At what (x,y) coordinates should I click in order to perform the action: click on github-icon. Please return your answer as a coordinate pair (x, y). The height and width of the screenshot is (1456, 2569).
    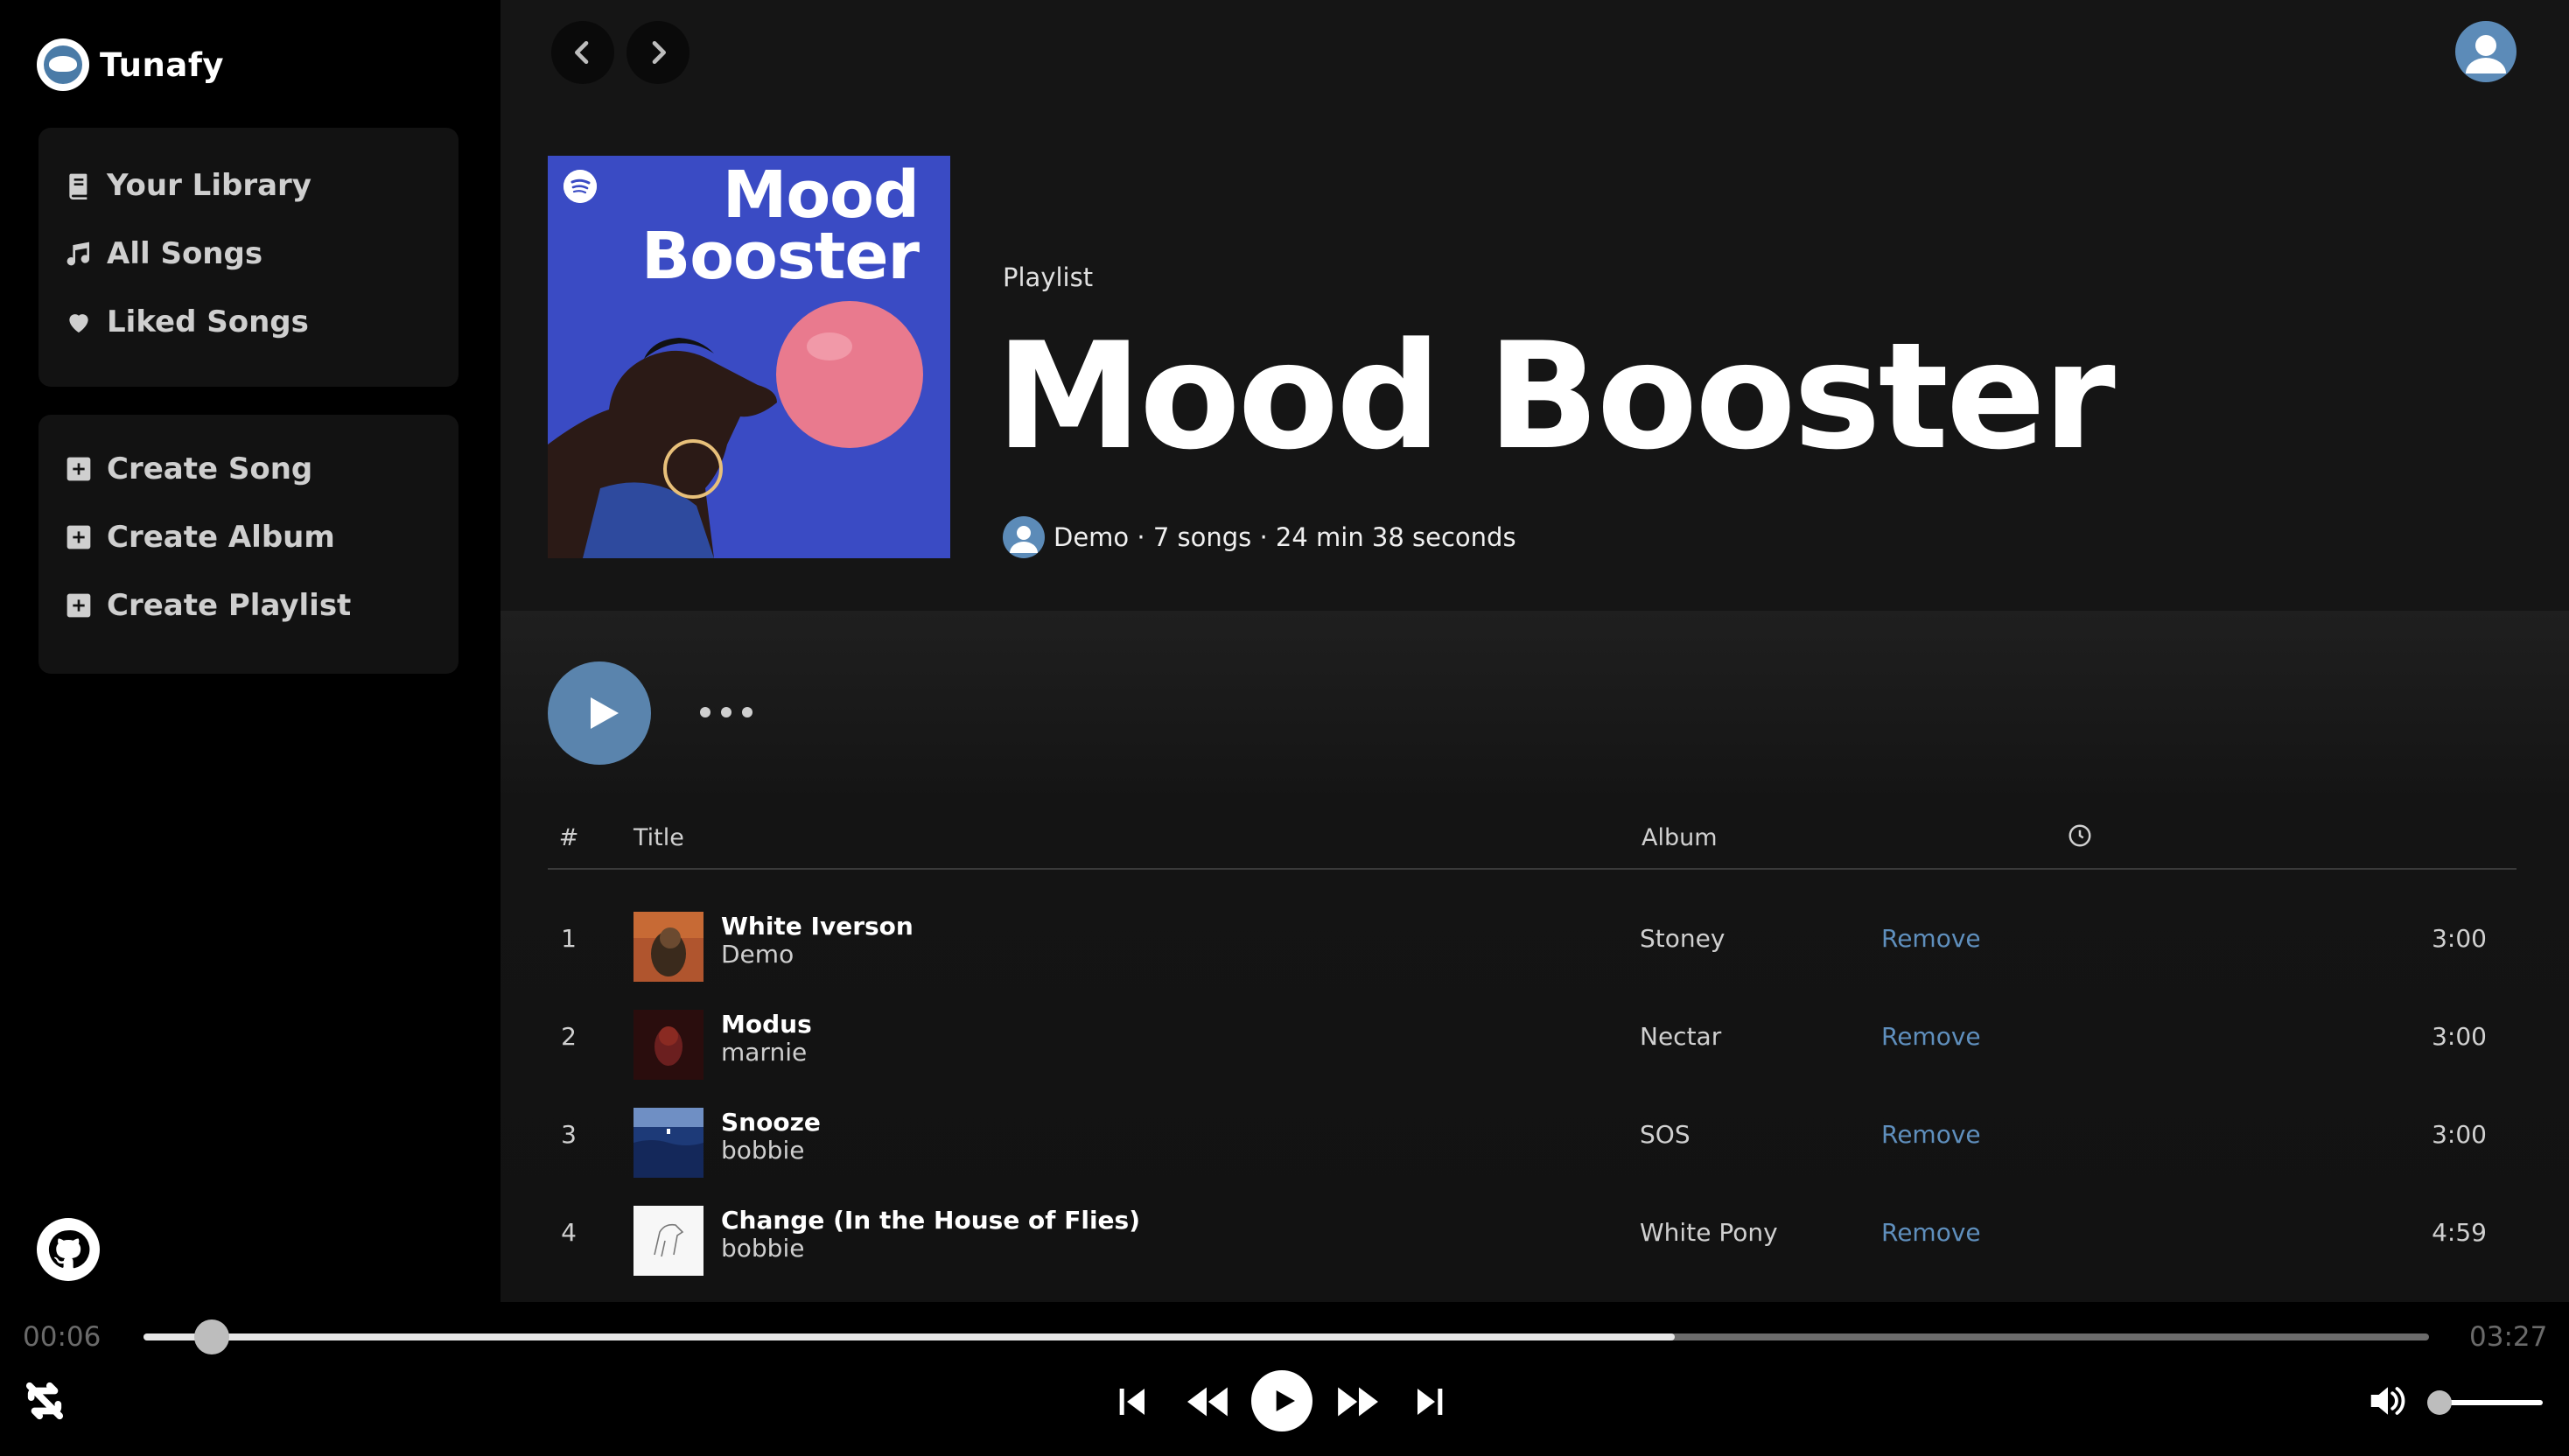
    Looking at the image, I should click on (68, 1249).